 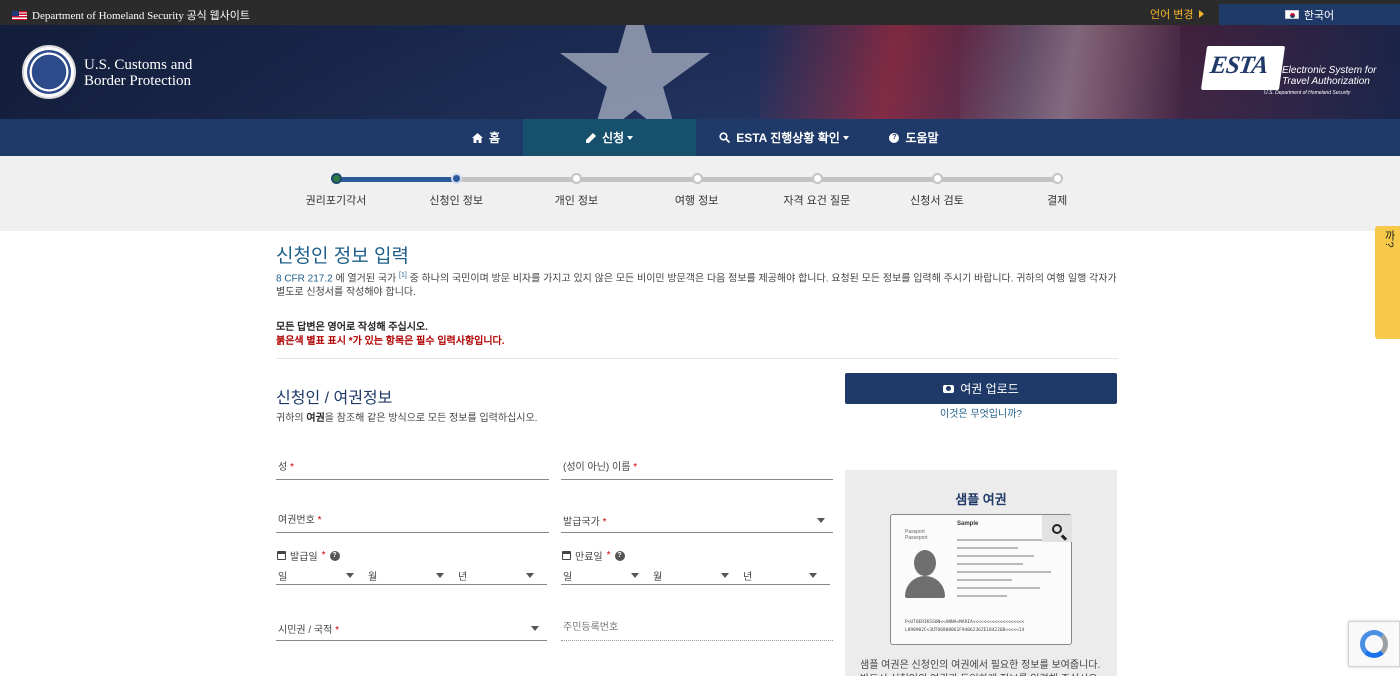 What do you see at coordinates (1172, 15) in the screenshot?
I see `change-language-label: 언어 변경` at bounding box center [1172, 15].